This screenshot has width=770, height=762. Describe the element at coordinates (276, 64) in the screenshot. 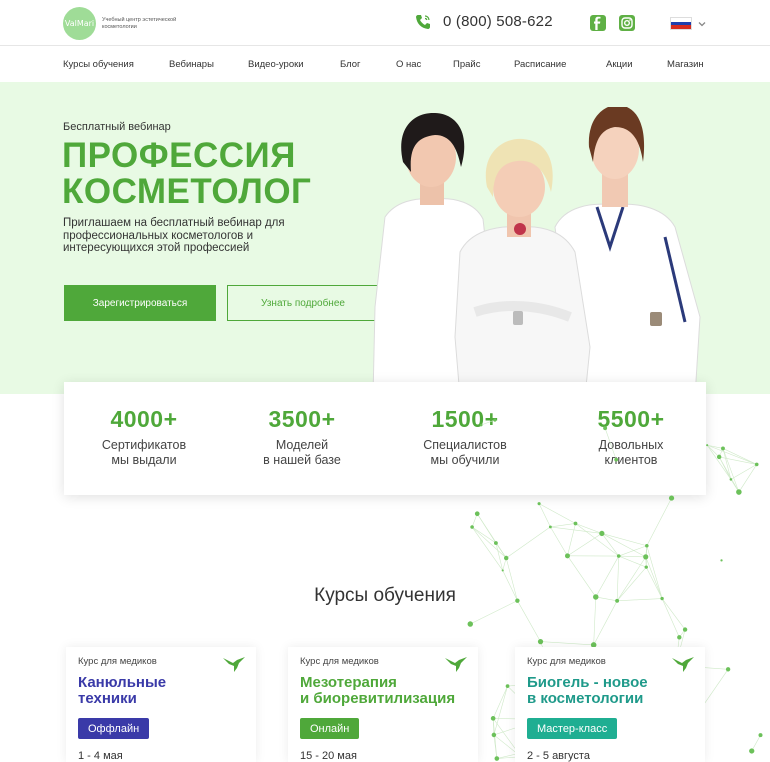

I see `nav-item-video-lessons: Видео-уроки` at that location.